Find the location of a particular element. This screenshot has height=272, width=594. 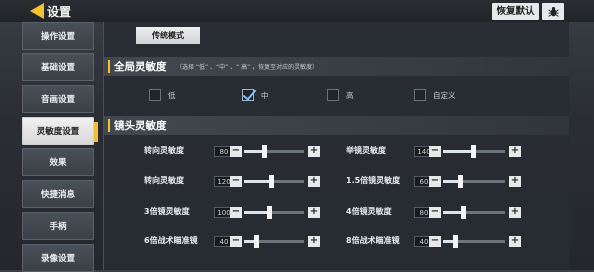

option-label: 自定义 is located at coordinates (444, 95).